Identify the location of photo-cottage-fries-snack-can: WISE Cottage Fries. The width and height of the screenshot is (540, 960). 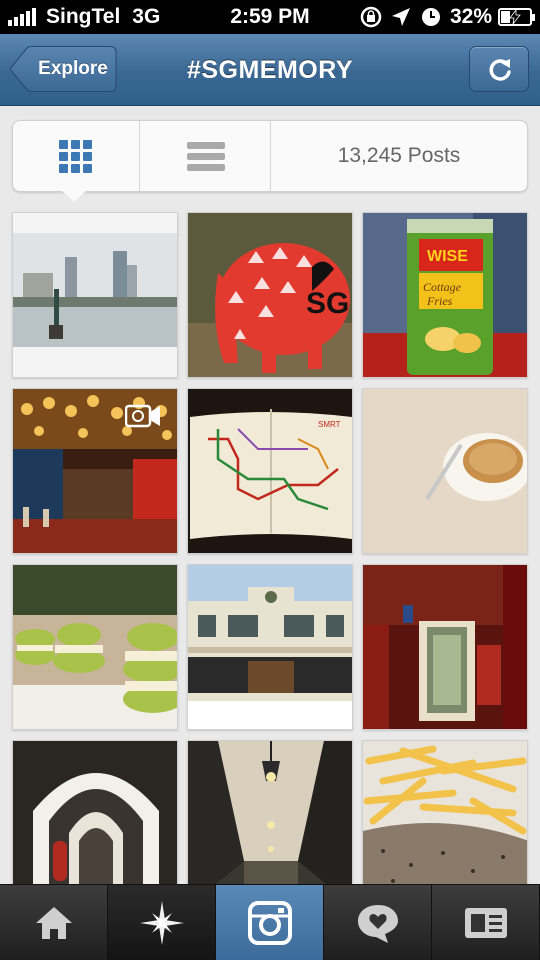
(445, 295).